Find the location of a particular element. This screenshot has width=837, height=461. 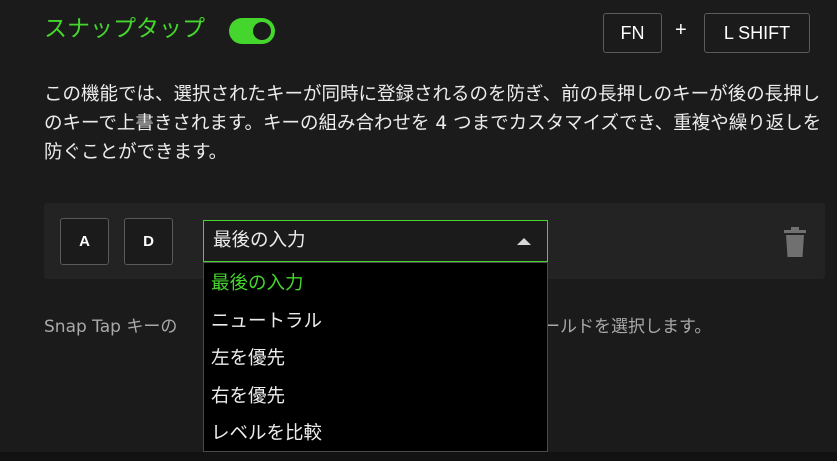

bottom-divider is located at coordinates (418, 456).